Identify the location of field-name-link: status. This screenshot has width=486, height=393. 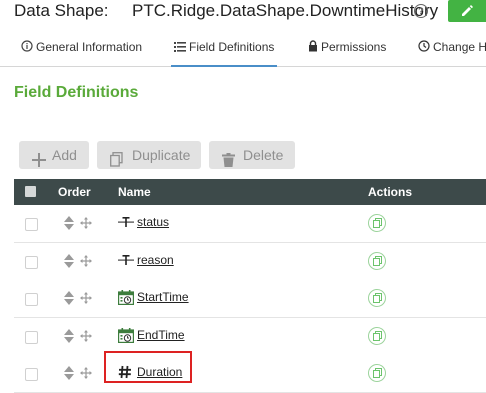
(153, 222).